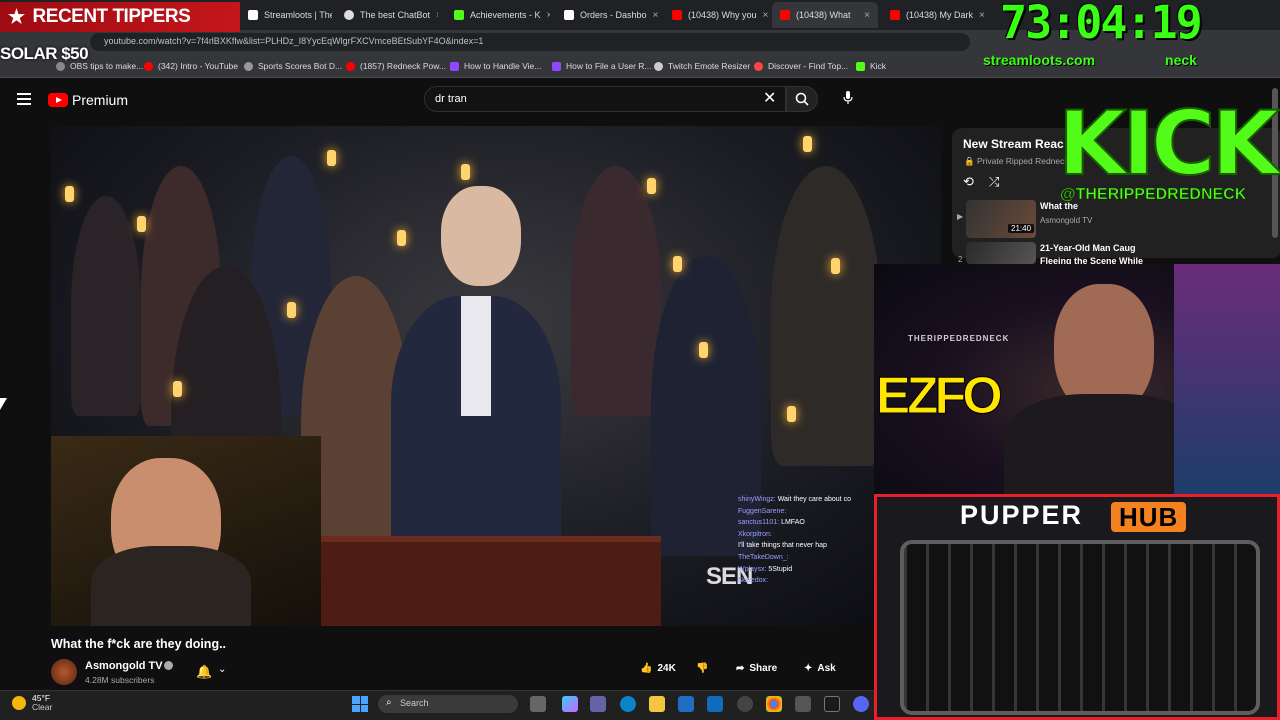  What do you see at coordinates (124, 666) in the screenshot?
I see `channel-name: Asmongold TV` at bounding box center [124, 666].